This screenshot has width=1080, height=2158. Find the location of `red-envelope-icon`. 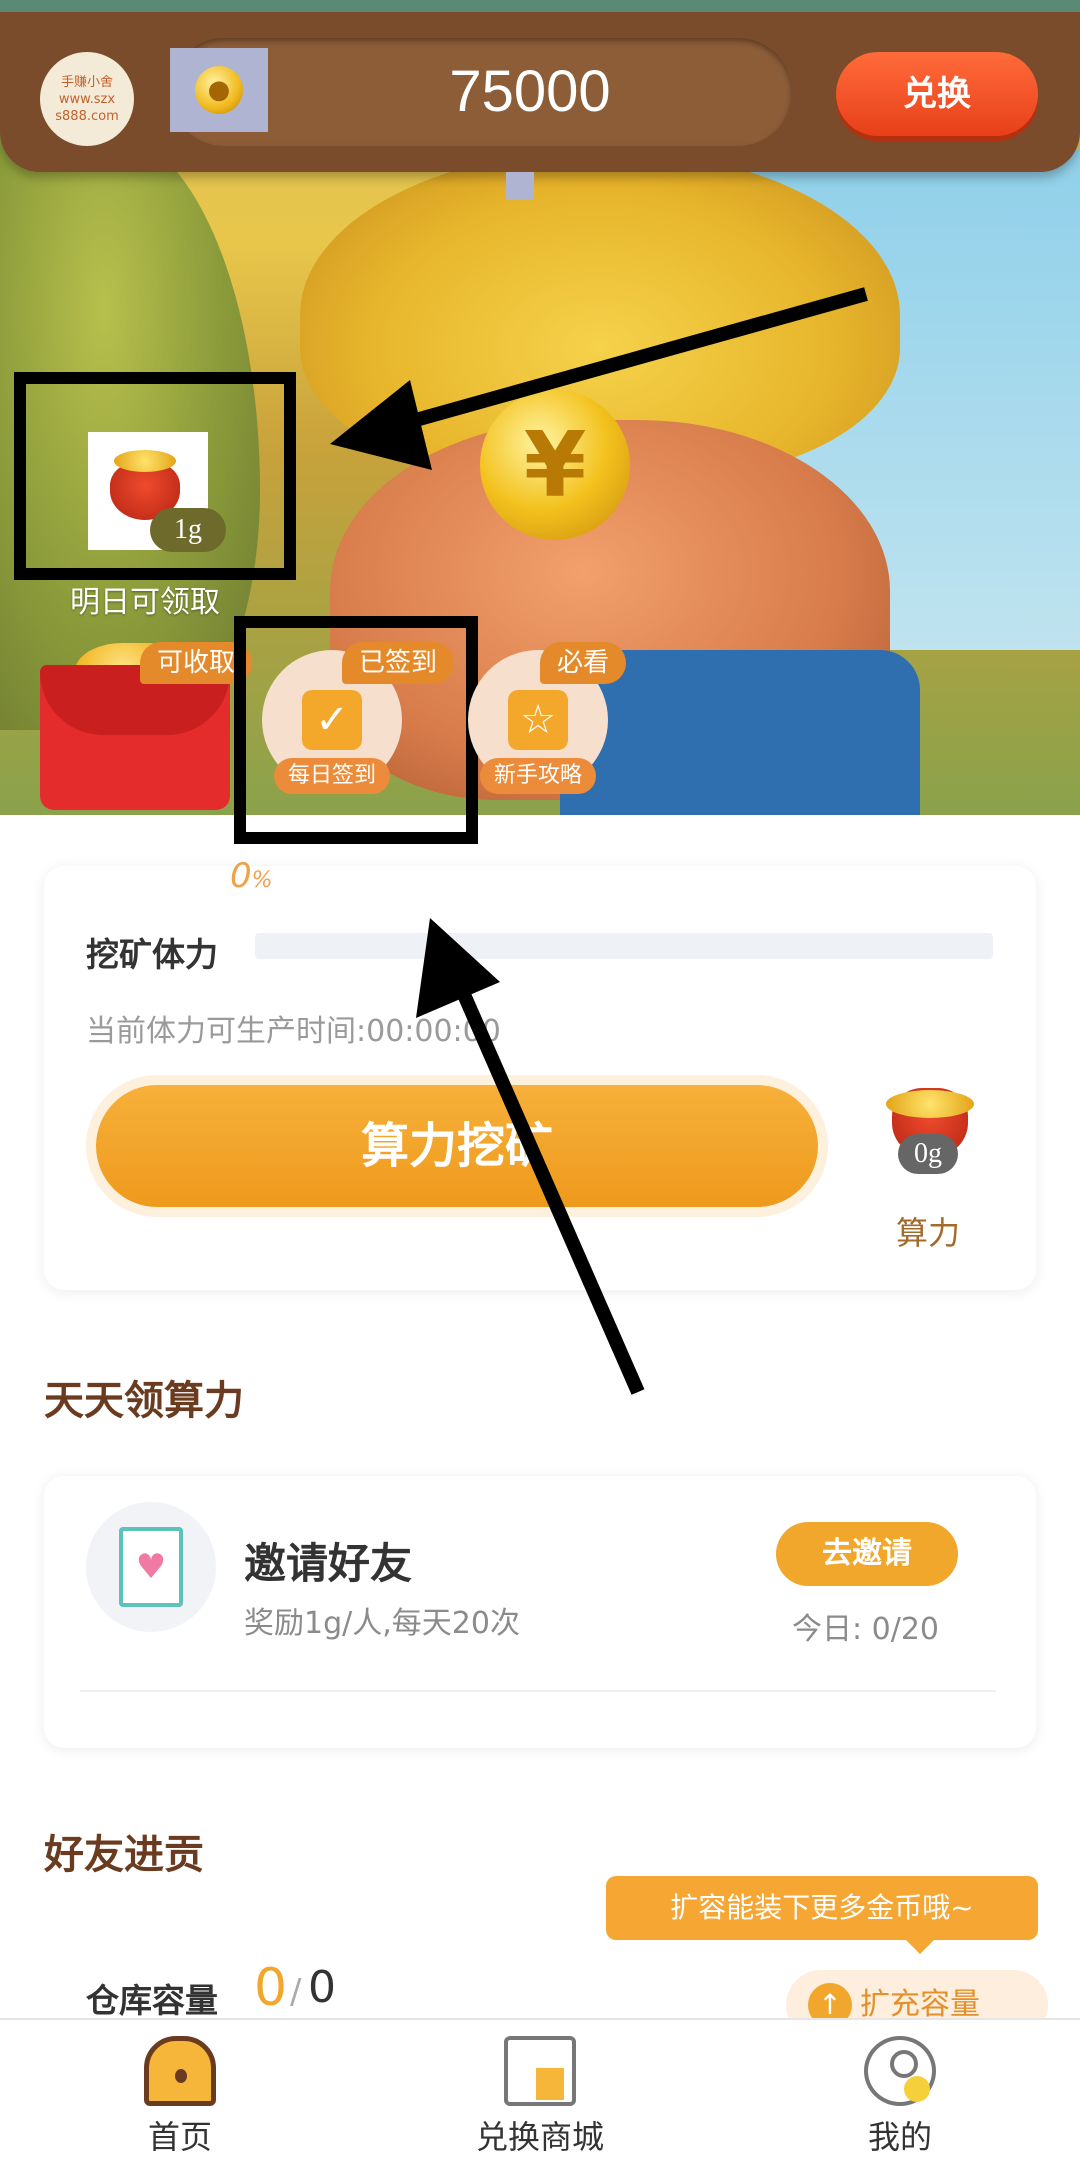

red-envelope-icon is located at coordinates (135, 726).